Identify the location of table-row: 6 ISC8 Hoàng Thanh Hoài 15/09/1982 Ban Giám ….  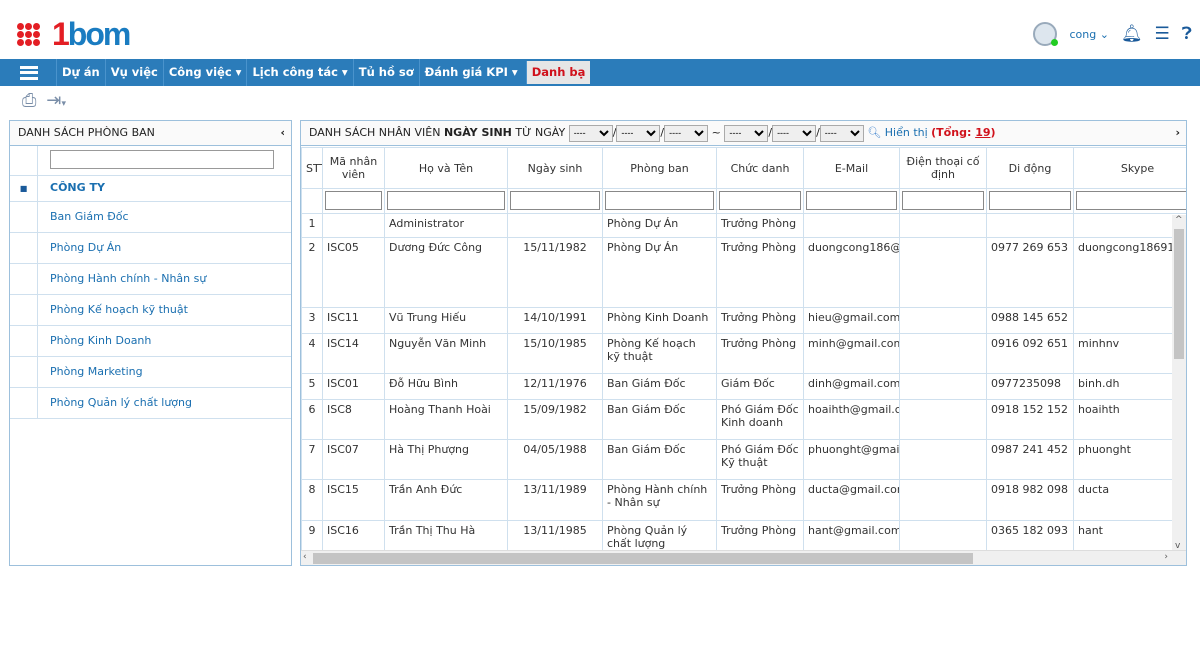
(743, 419).